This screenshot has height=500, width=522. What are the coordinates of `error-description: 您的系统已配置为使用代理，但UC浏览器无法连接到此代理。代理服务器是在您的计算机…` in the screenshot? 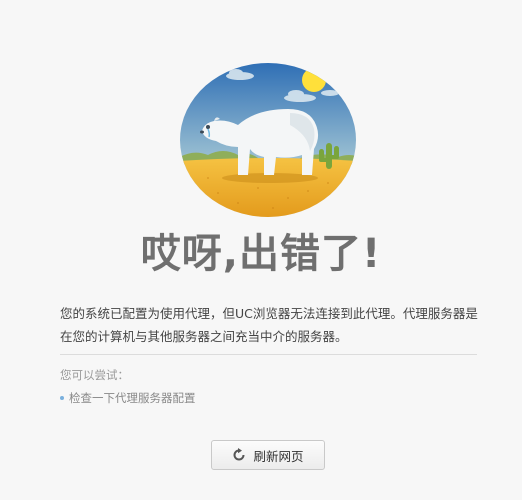 It's located at (269, 325).